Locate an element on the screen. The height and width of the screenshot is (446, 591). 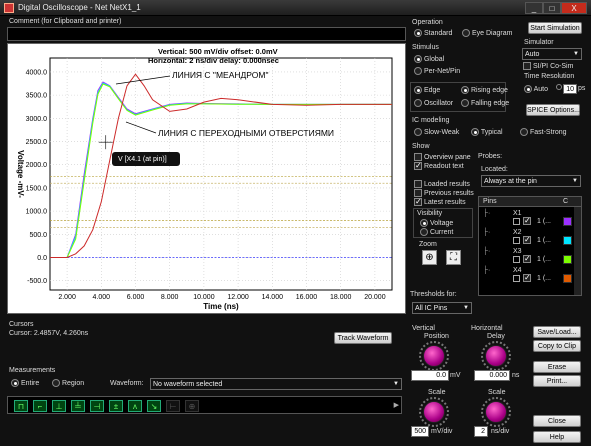
copy-to-clip-button: Copy to Clip is located at coordinates (557, 346).